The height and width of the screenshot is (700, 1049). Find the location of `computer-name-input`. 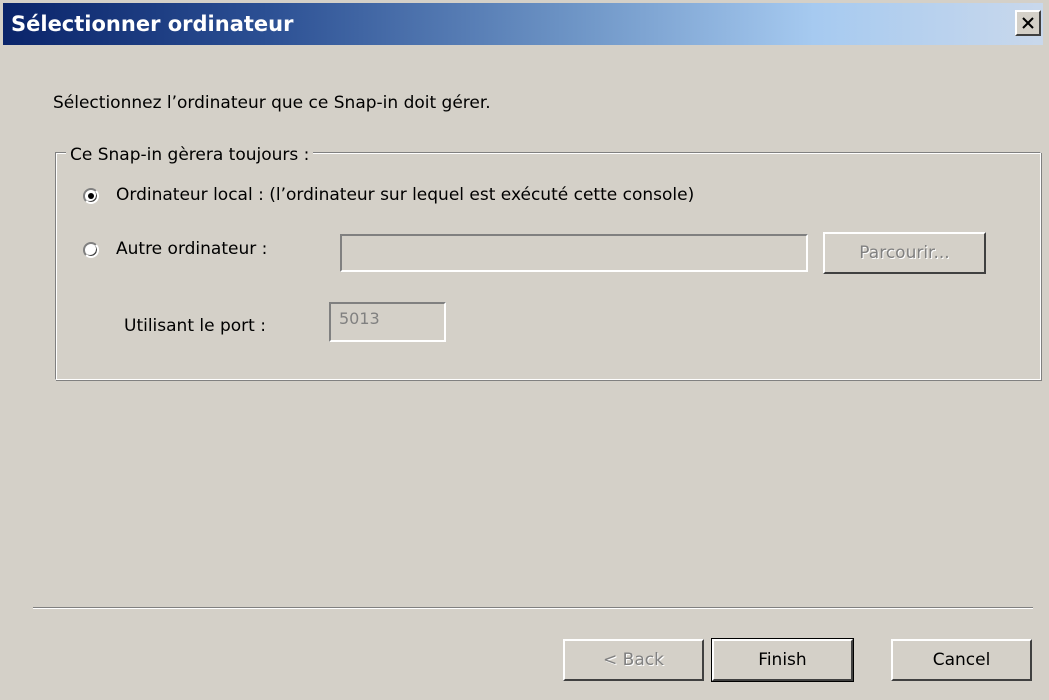

computer-name-input is located at coordinates (574, 253).